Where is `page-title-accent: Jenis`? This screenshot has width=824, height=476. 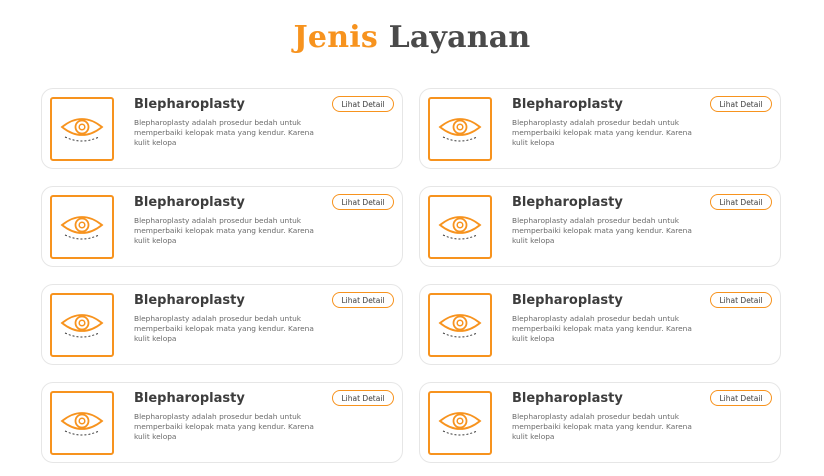 page-title-accent: Jenis is located at coordinates (335, 37).